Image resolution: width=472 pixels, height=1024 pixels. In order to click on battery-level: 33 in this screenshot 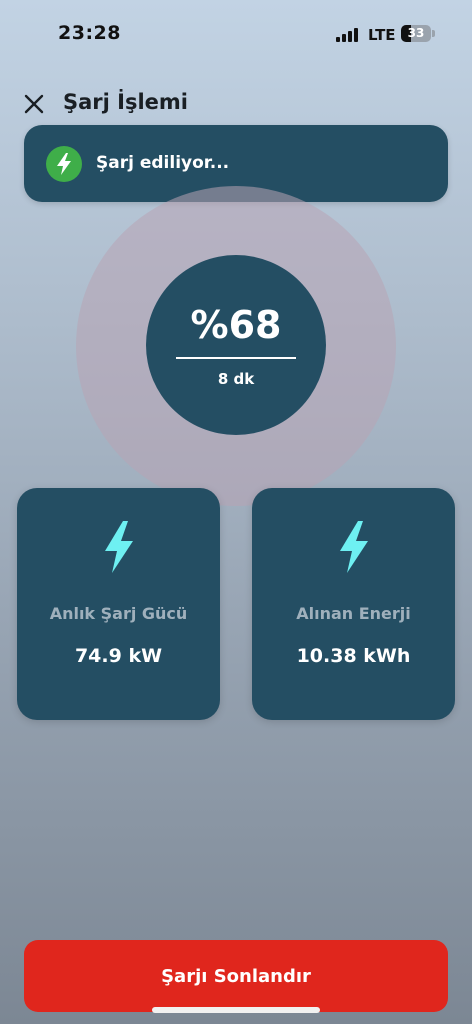, I will do `click(416, 33)`.